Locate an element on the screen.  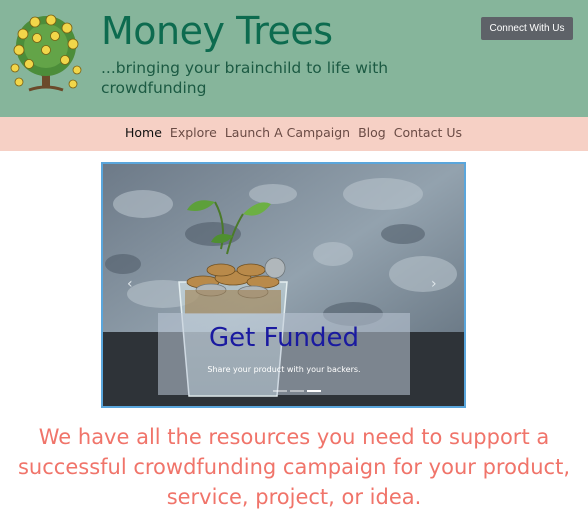
nav-item-launch-a-campaign: Launch A Campaign is located at coordinates (287, 132).